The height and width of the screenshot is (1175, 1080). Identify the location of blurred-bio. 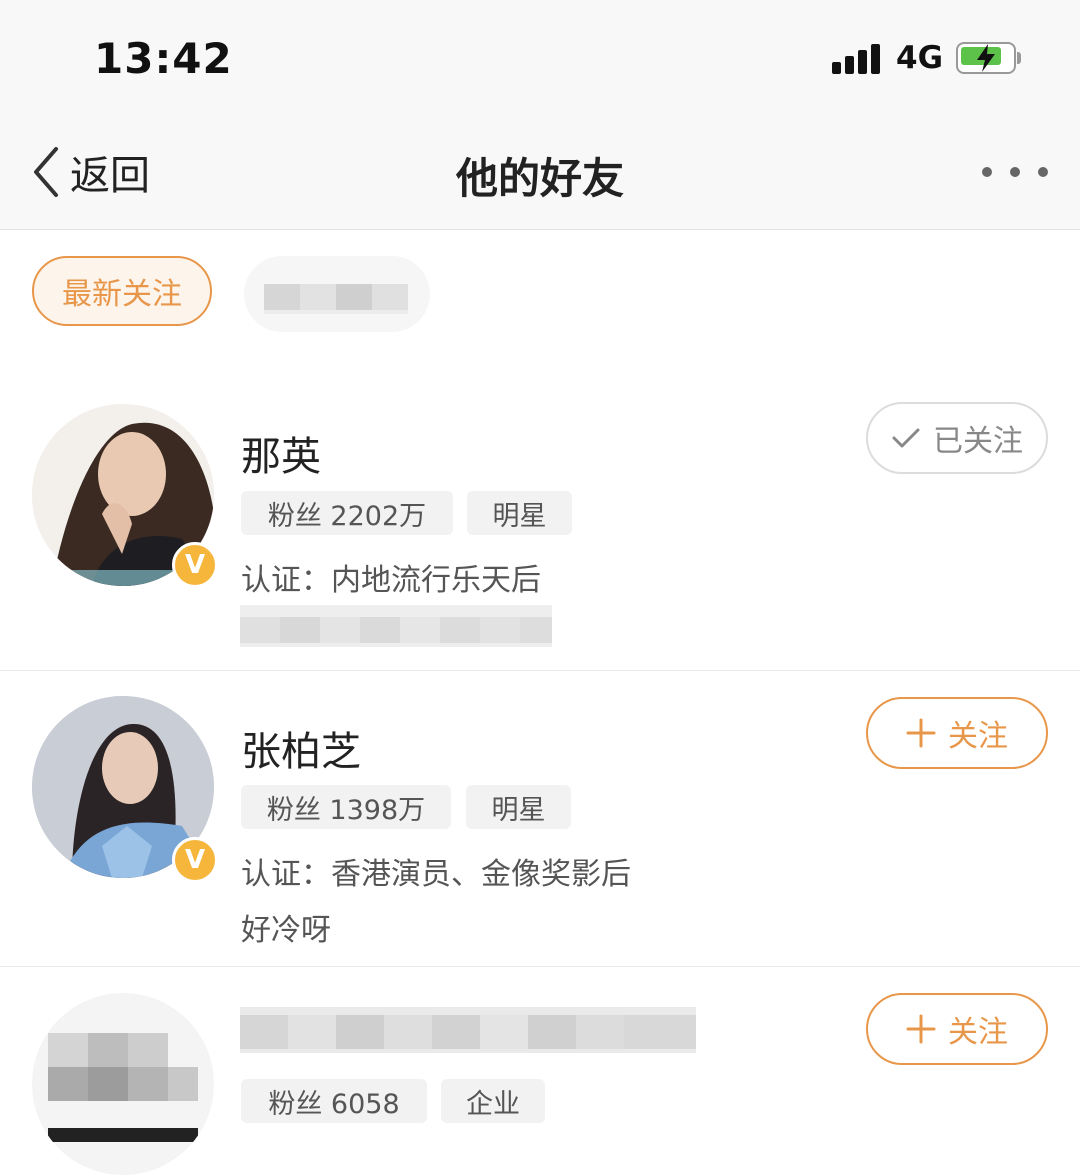
(396, 626).